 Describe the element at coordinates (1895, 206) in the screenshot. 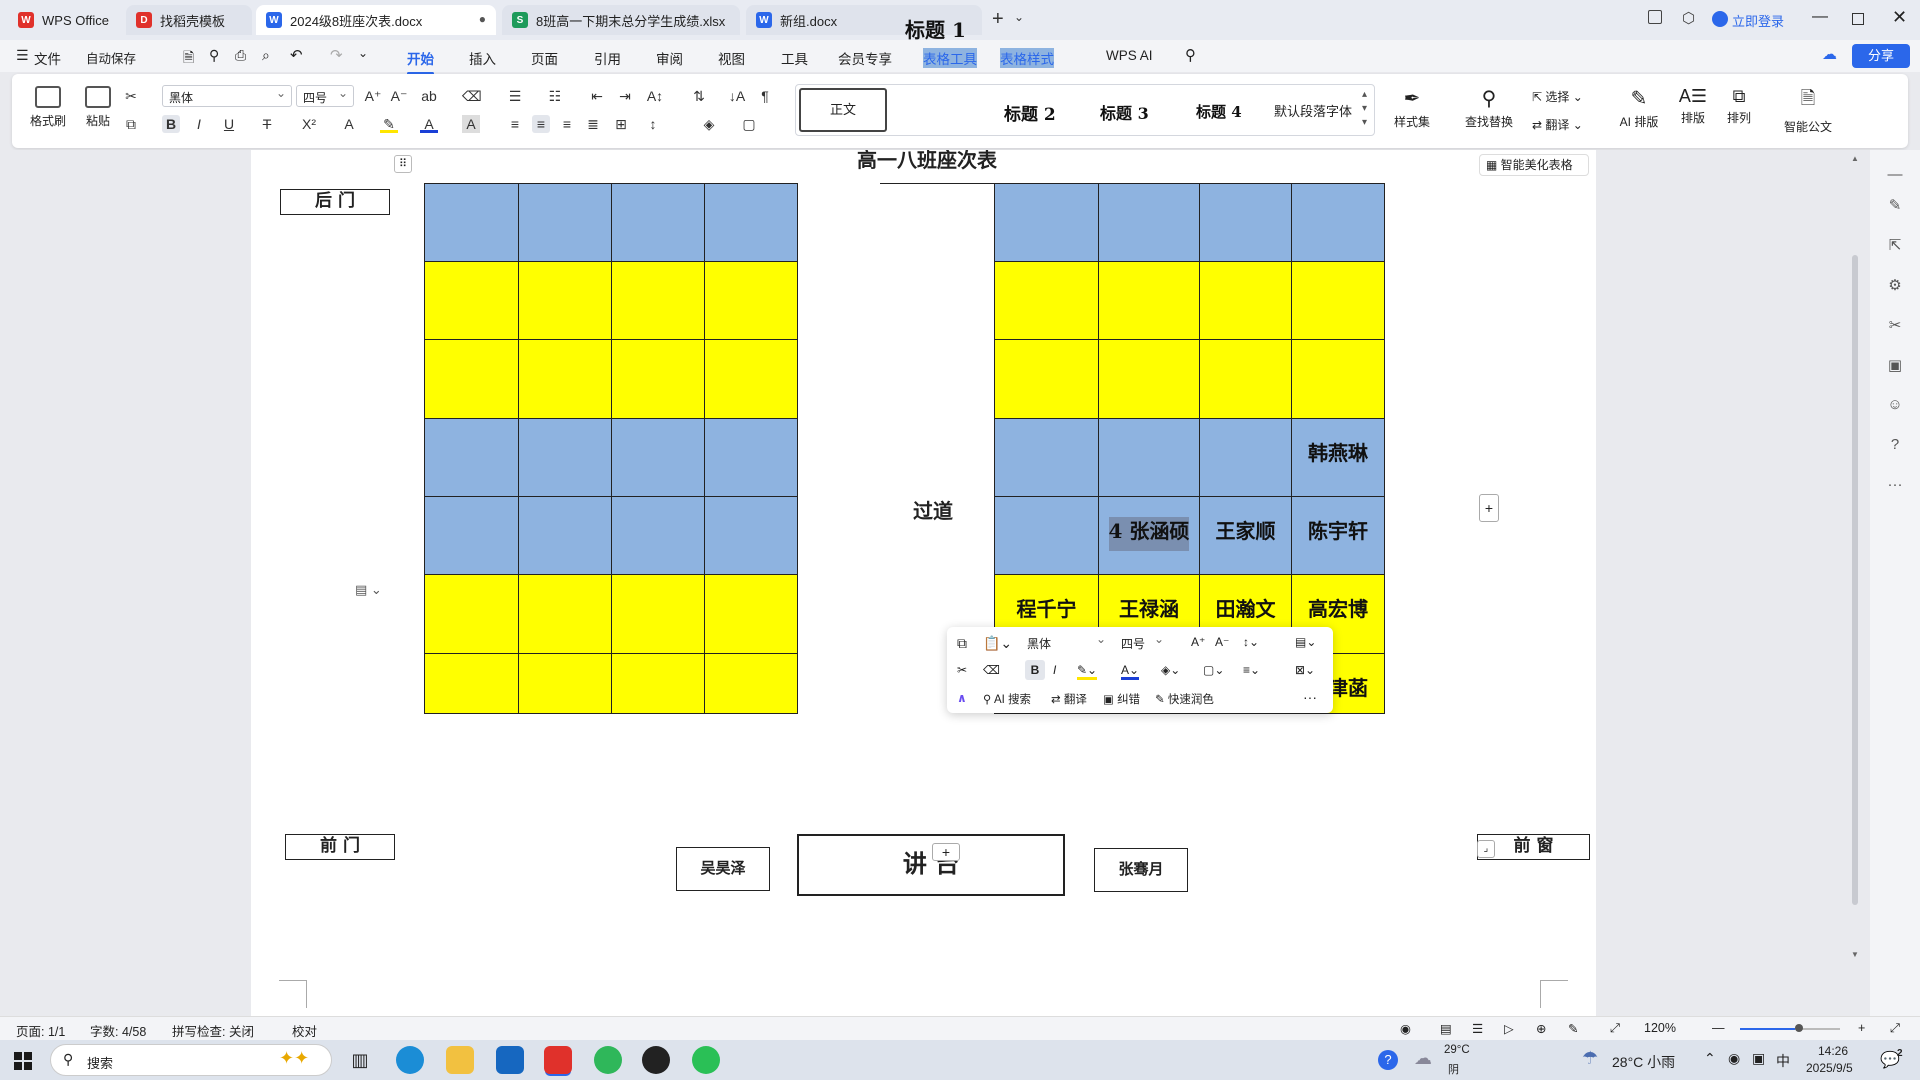

I see `pen-icon: ✎` at that location.